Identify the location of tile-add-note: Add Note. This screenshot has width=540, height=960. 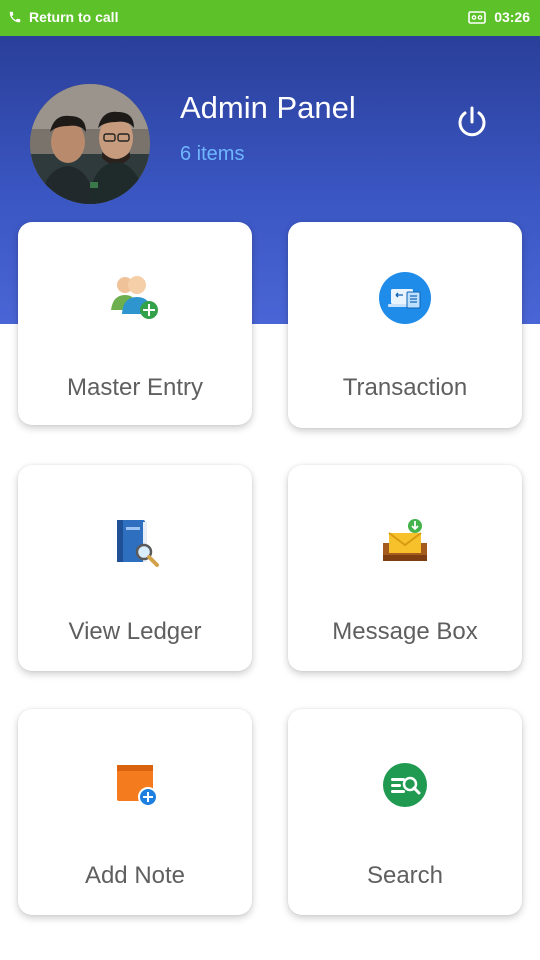
(135, 812).